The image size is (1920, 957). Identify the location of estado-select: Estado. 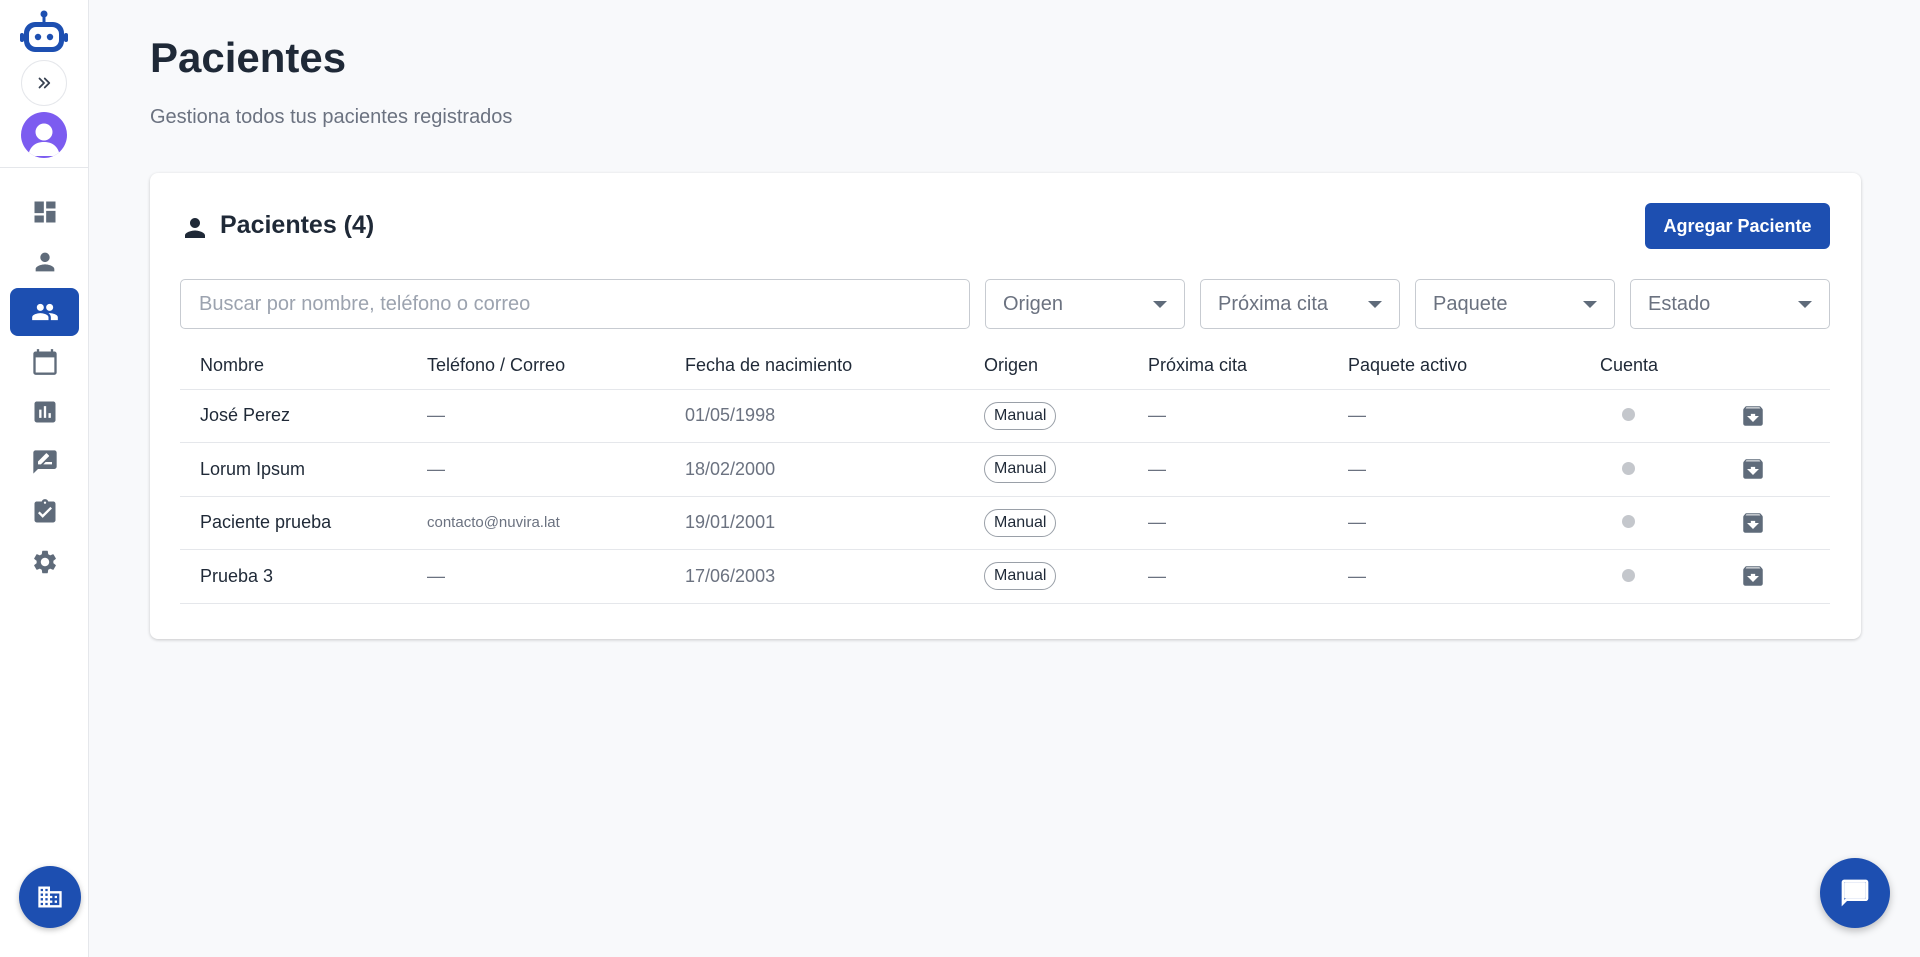
(1730, 304).